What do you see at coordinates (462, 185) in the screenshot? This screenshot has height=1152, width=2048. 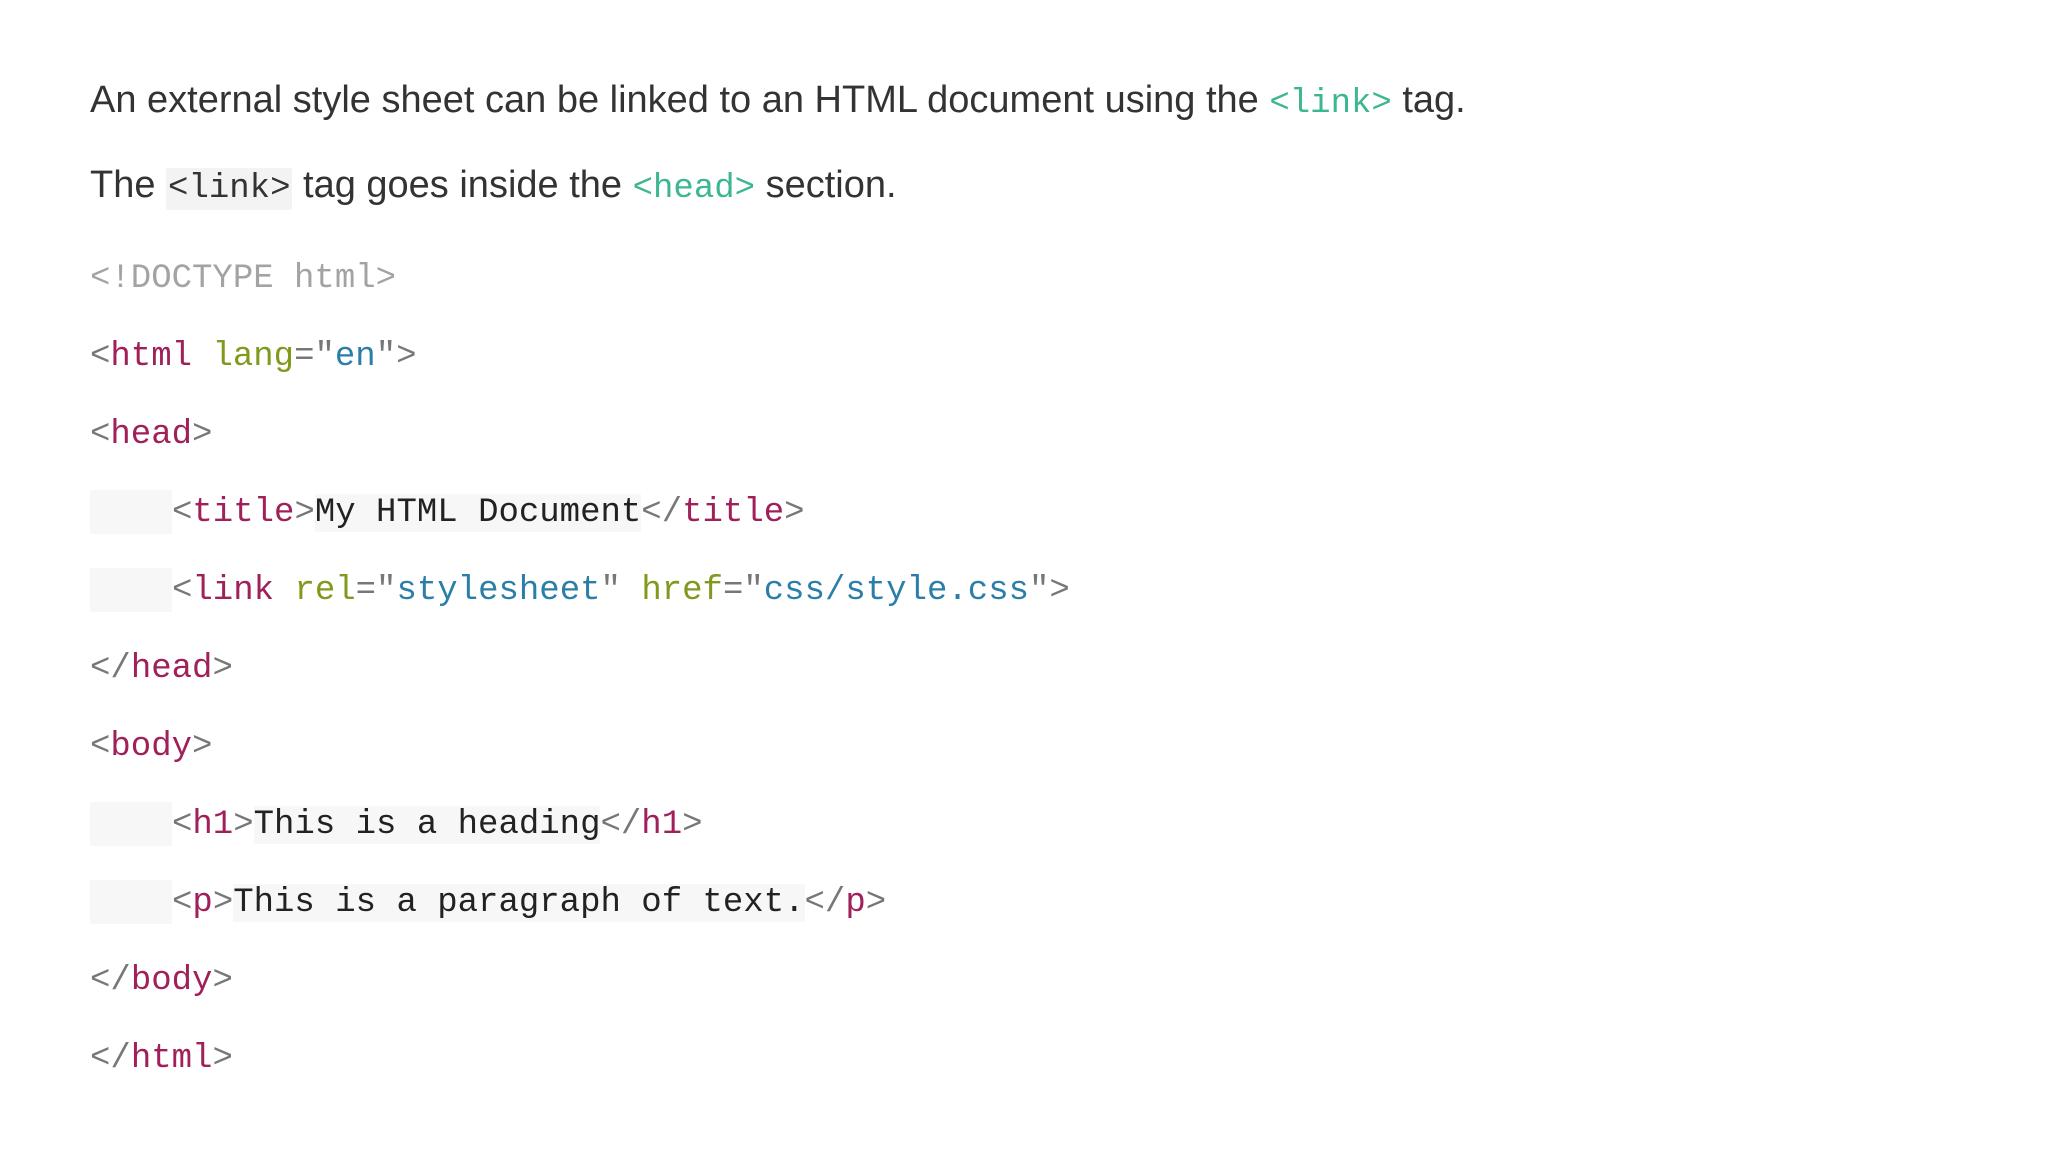 I see `intro-text: tag goes inside the` at bounding box center [462, 185].